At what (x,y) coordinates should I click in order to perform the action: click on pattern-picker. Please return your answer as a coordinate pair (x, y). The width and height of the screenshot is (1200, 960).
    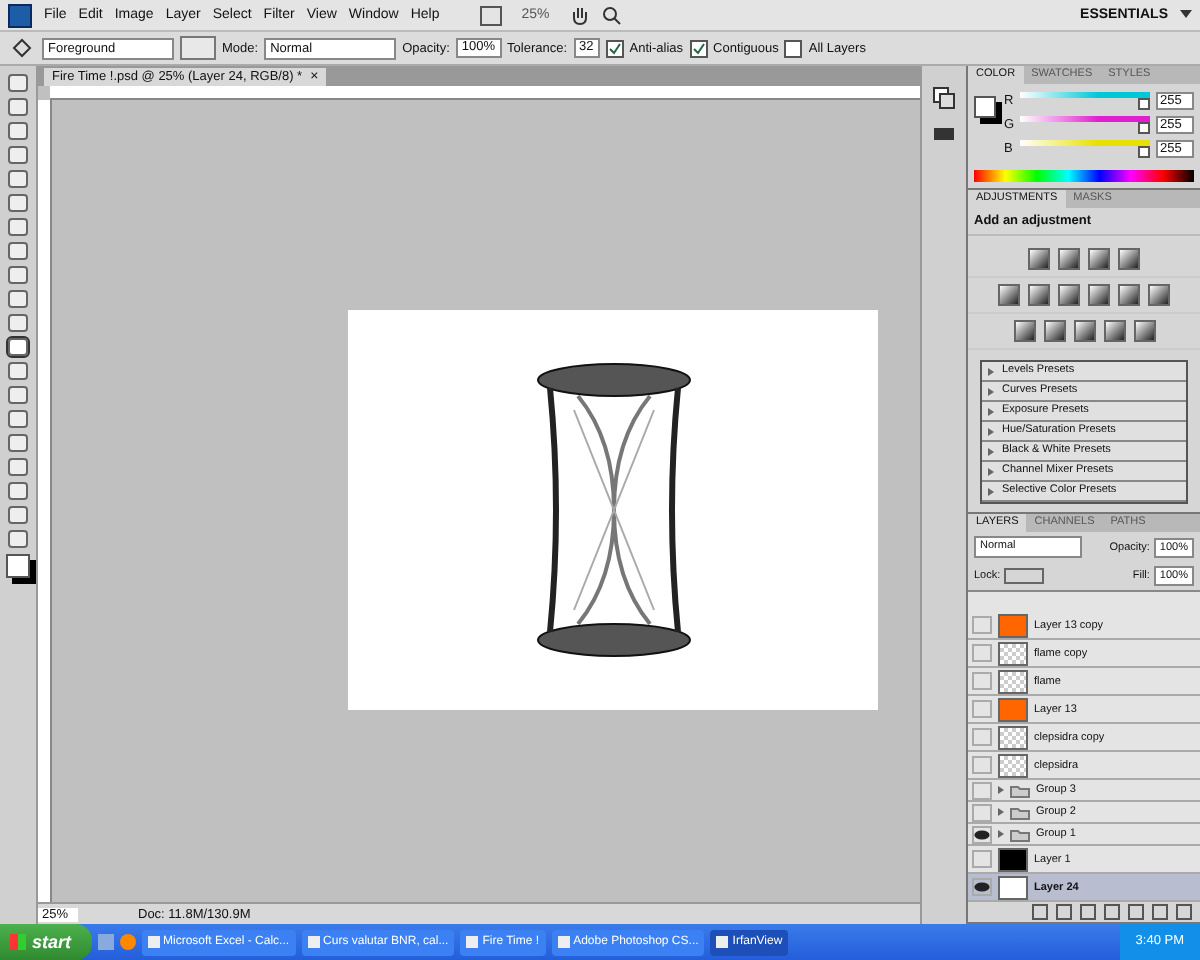
    Looking at the image, I should click on (198, 48).